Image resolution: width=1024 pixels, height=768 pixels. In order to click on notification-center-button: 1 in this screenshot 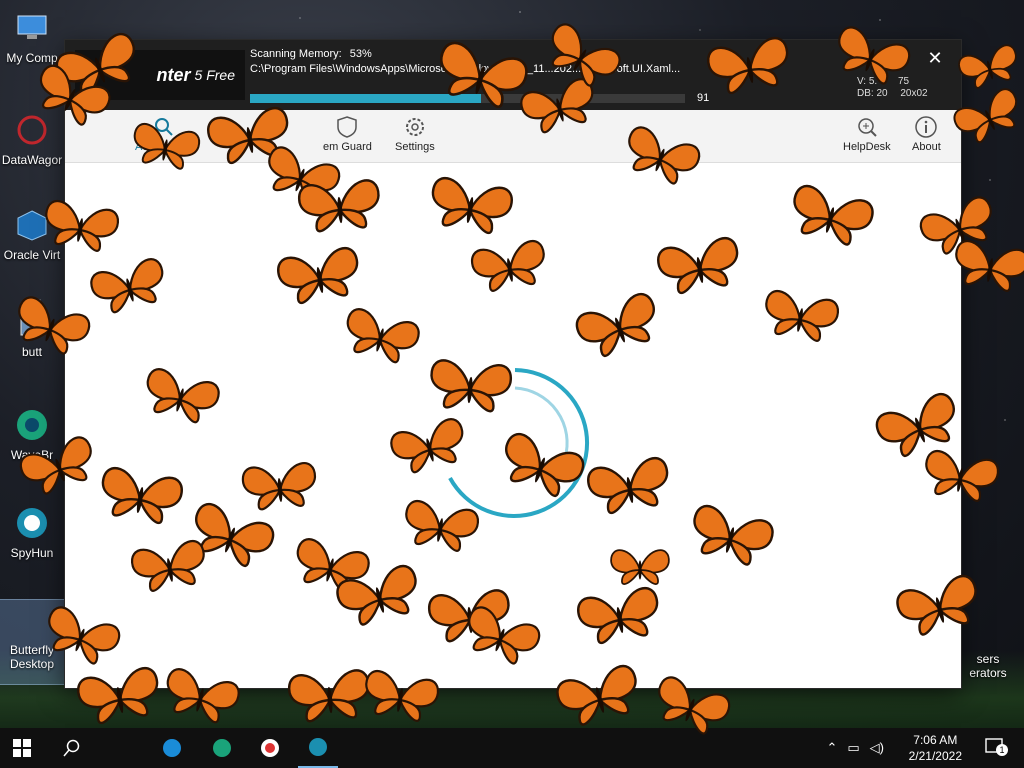, I will do `click(996, 747)`.